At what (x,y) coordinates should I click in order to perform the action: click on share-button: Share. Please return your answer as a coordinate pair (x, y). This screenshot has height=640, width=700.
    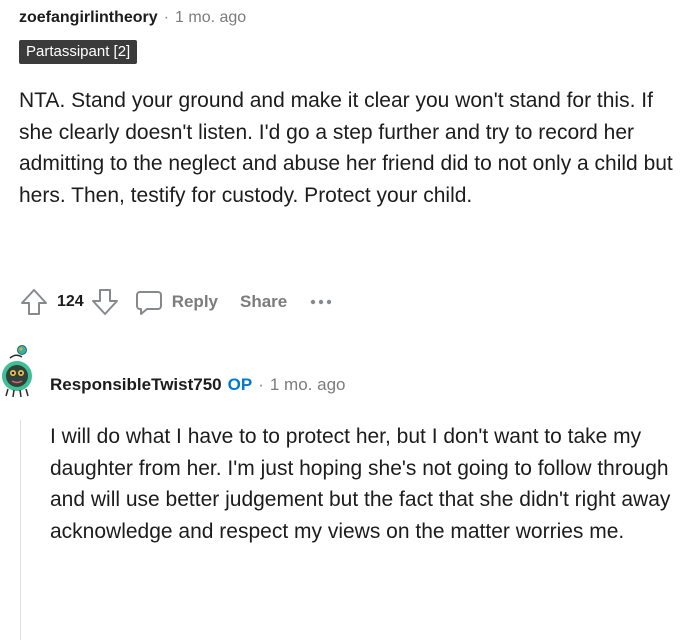
    Looking at the image, I should click on (263, 302).